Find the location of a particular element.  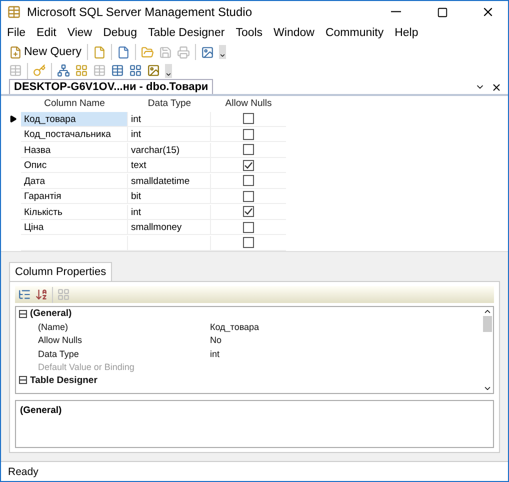

property-value: int is located at coordinates (345, 353).